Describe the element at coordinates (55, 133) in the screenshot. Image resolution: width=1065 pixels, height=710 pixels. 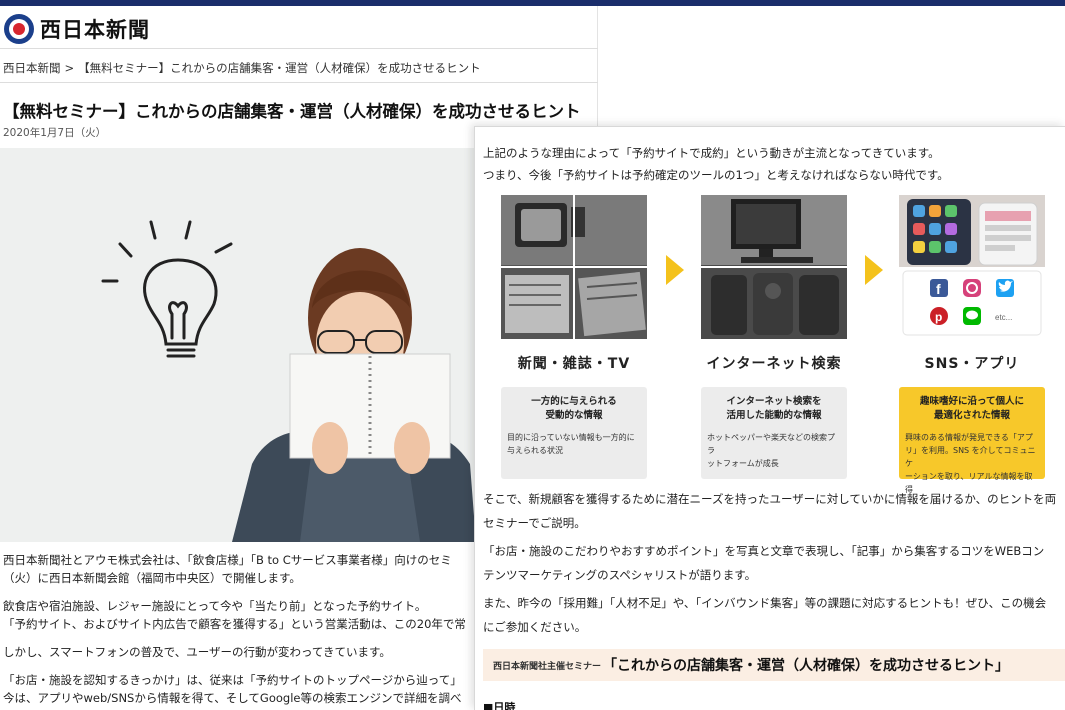
I see `article-date: 2020年1月7日（火）` at that location.